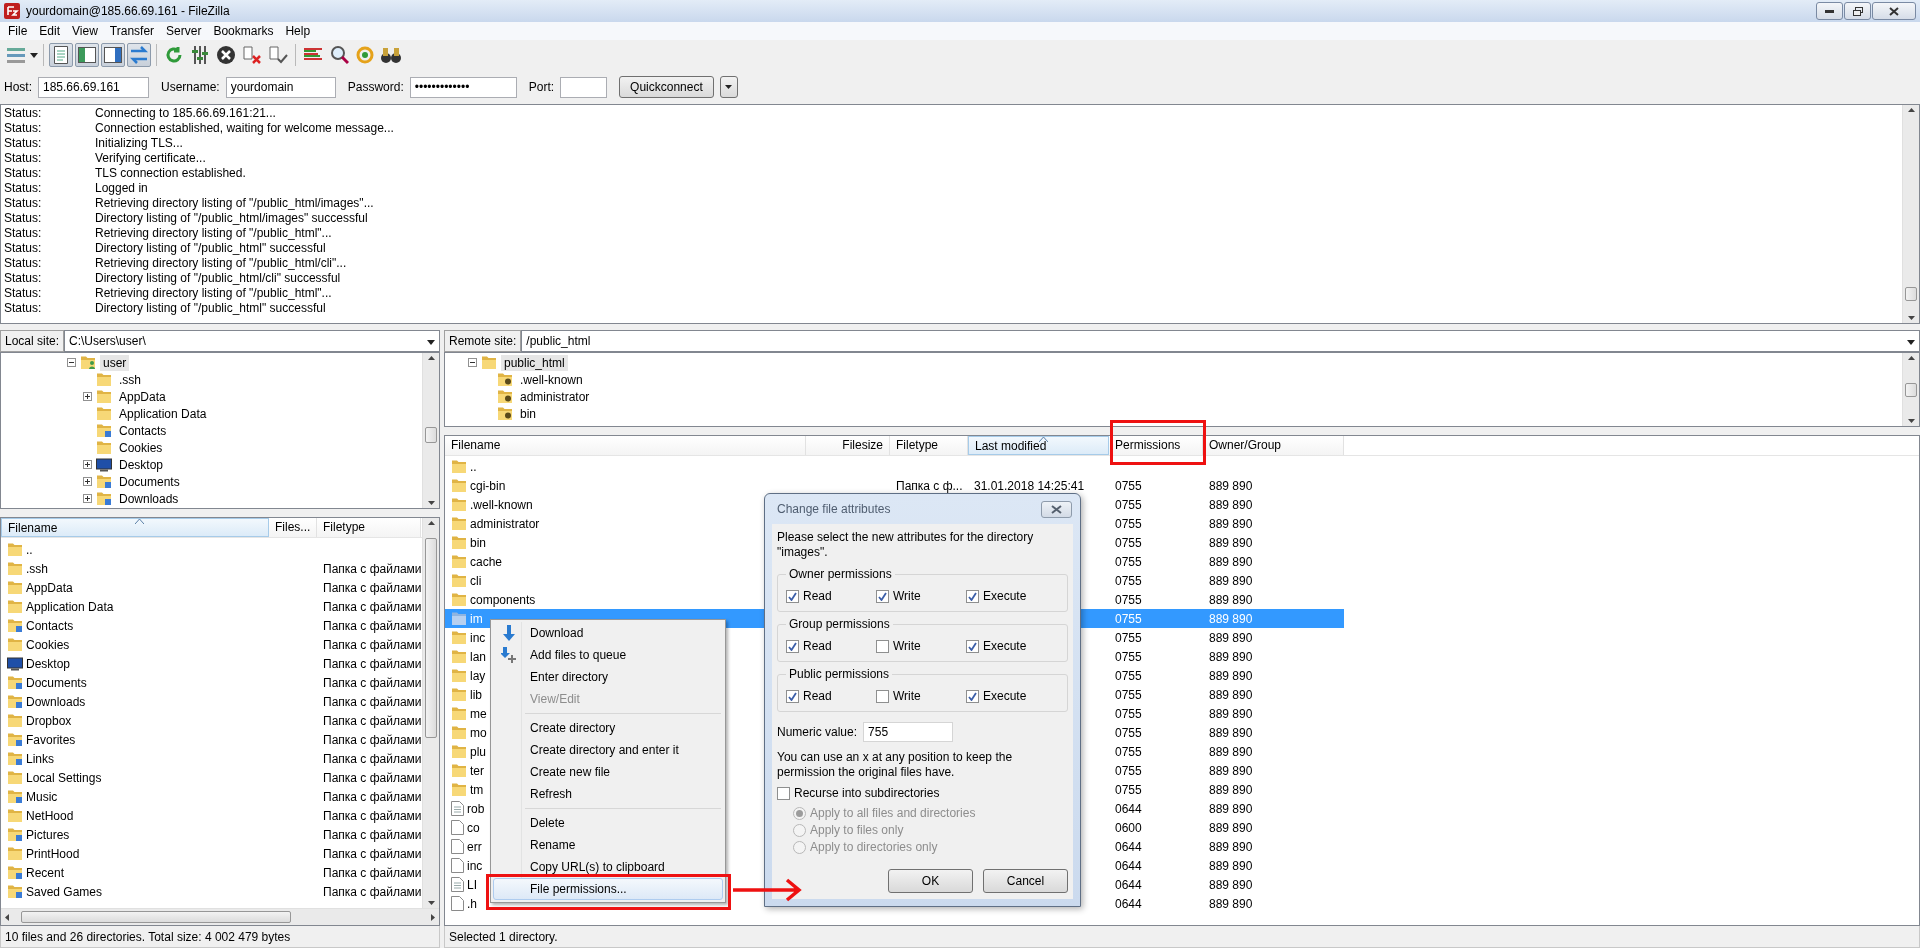 Image resolution: width=1920 pixels, height=948 pixels. I want to click on remote-tree-button, so click(113, 55).